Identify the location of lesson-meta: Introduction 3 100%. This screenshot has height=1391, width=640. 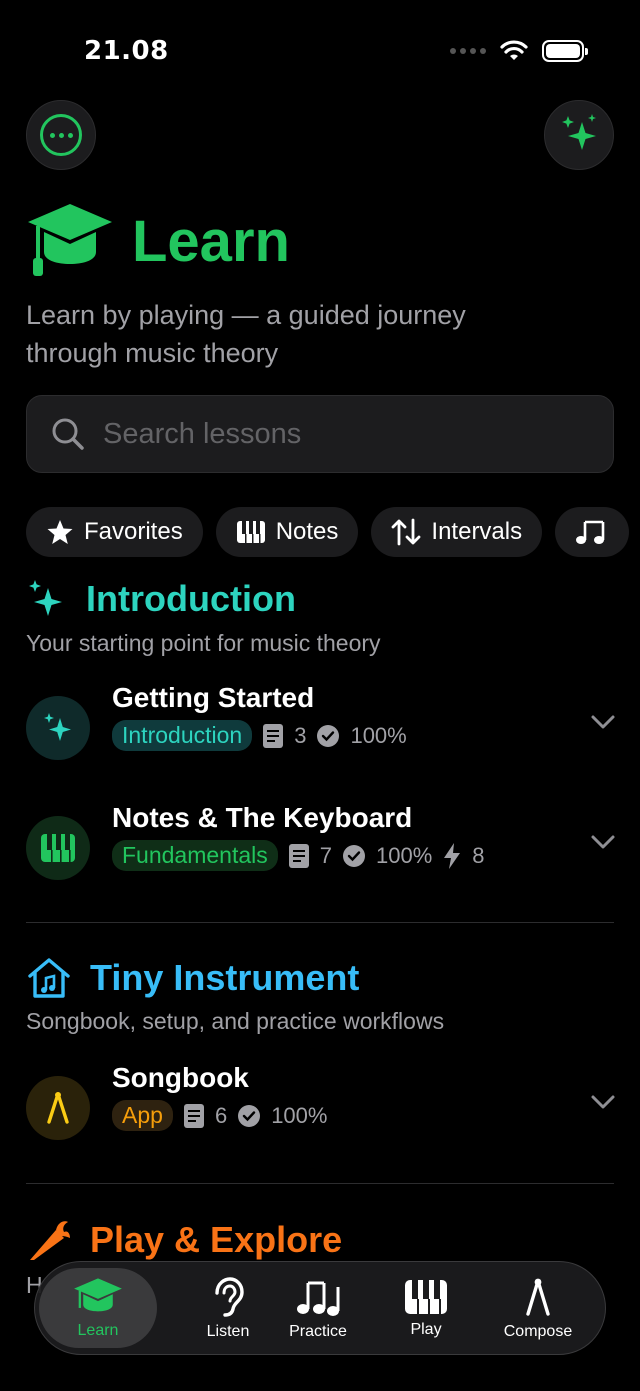
(259, 735).